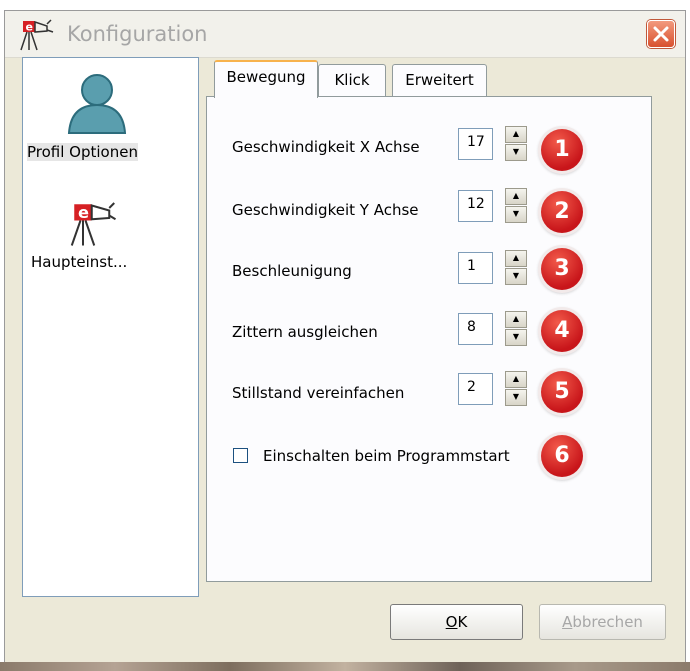  Describe the element at coordinates (345, 666) in the screenshot. I see `background-strip` at that location.